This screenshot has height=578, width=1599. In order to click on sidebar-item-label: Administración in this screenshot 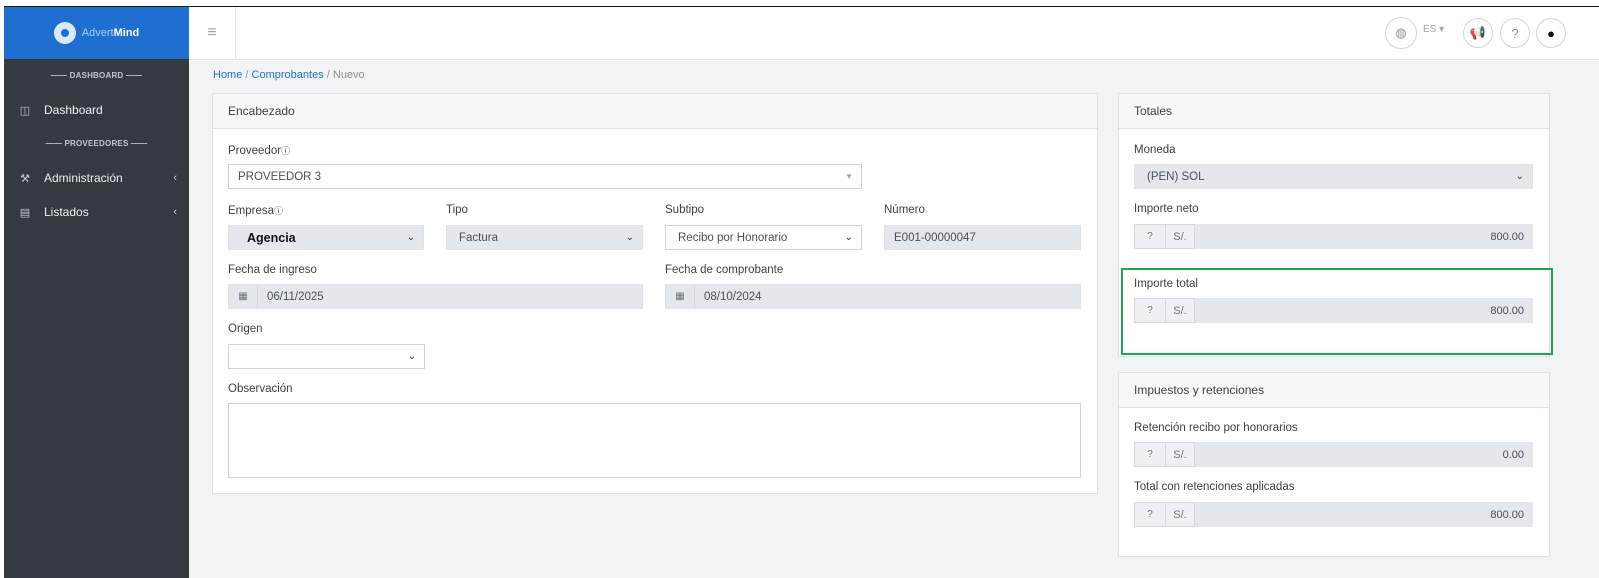, I will do `click(83, 178)`.